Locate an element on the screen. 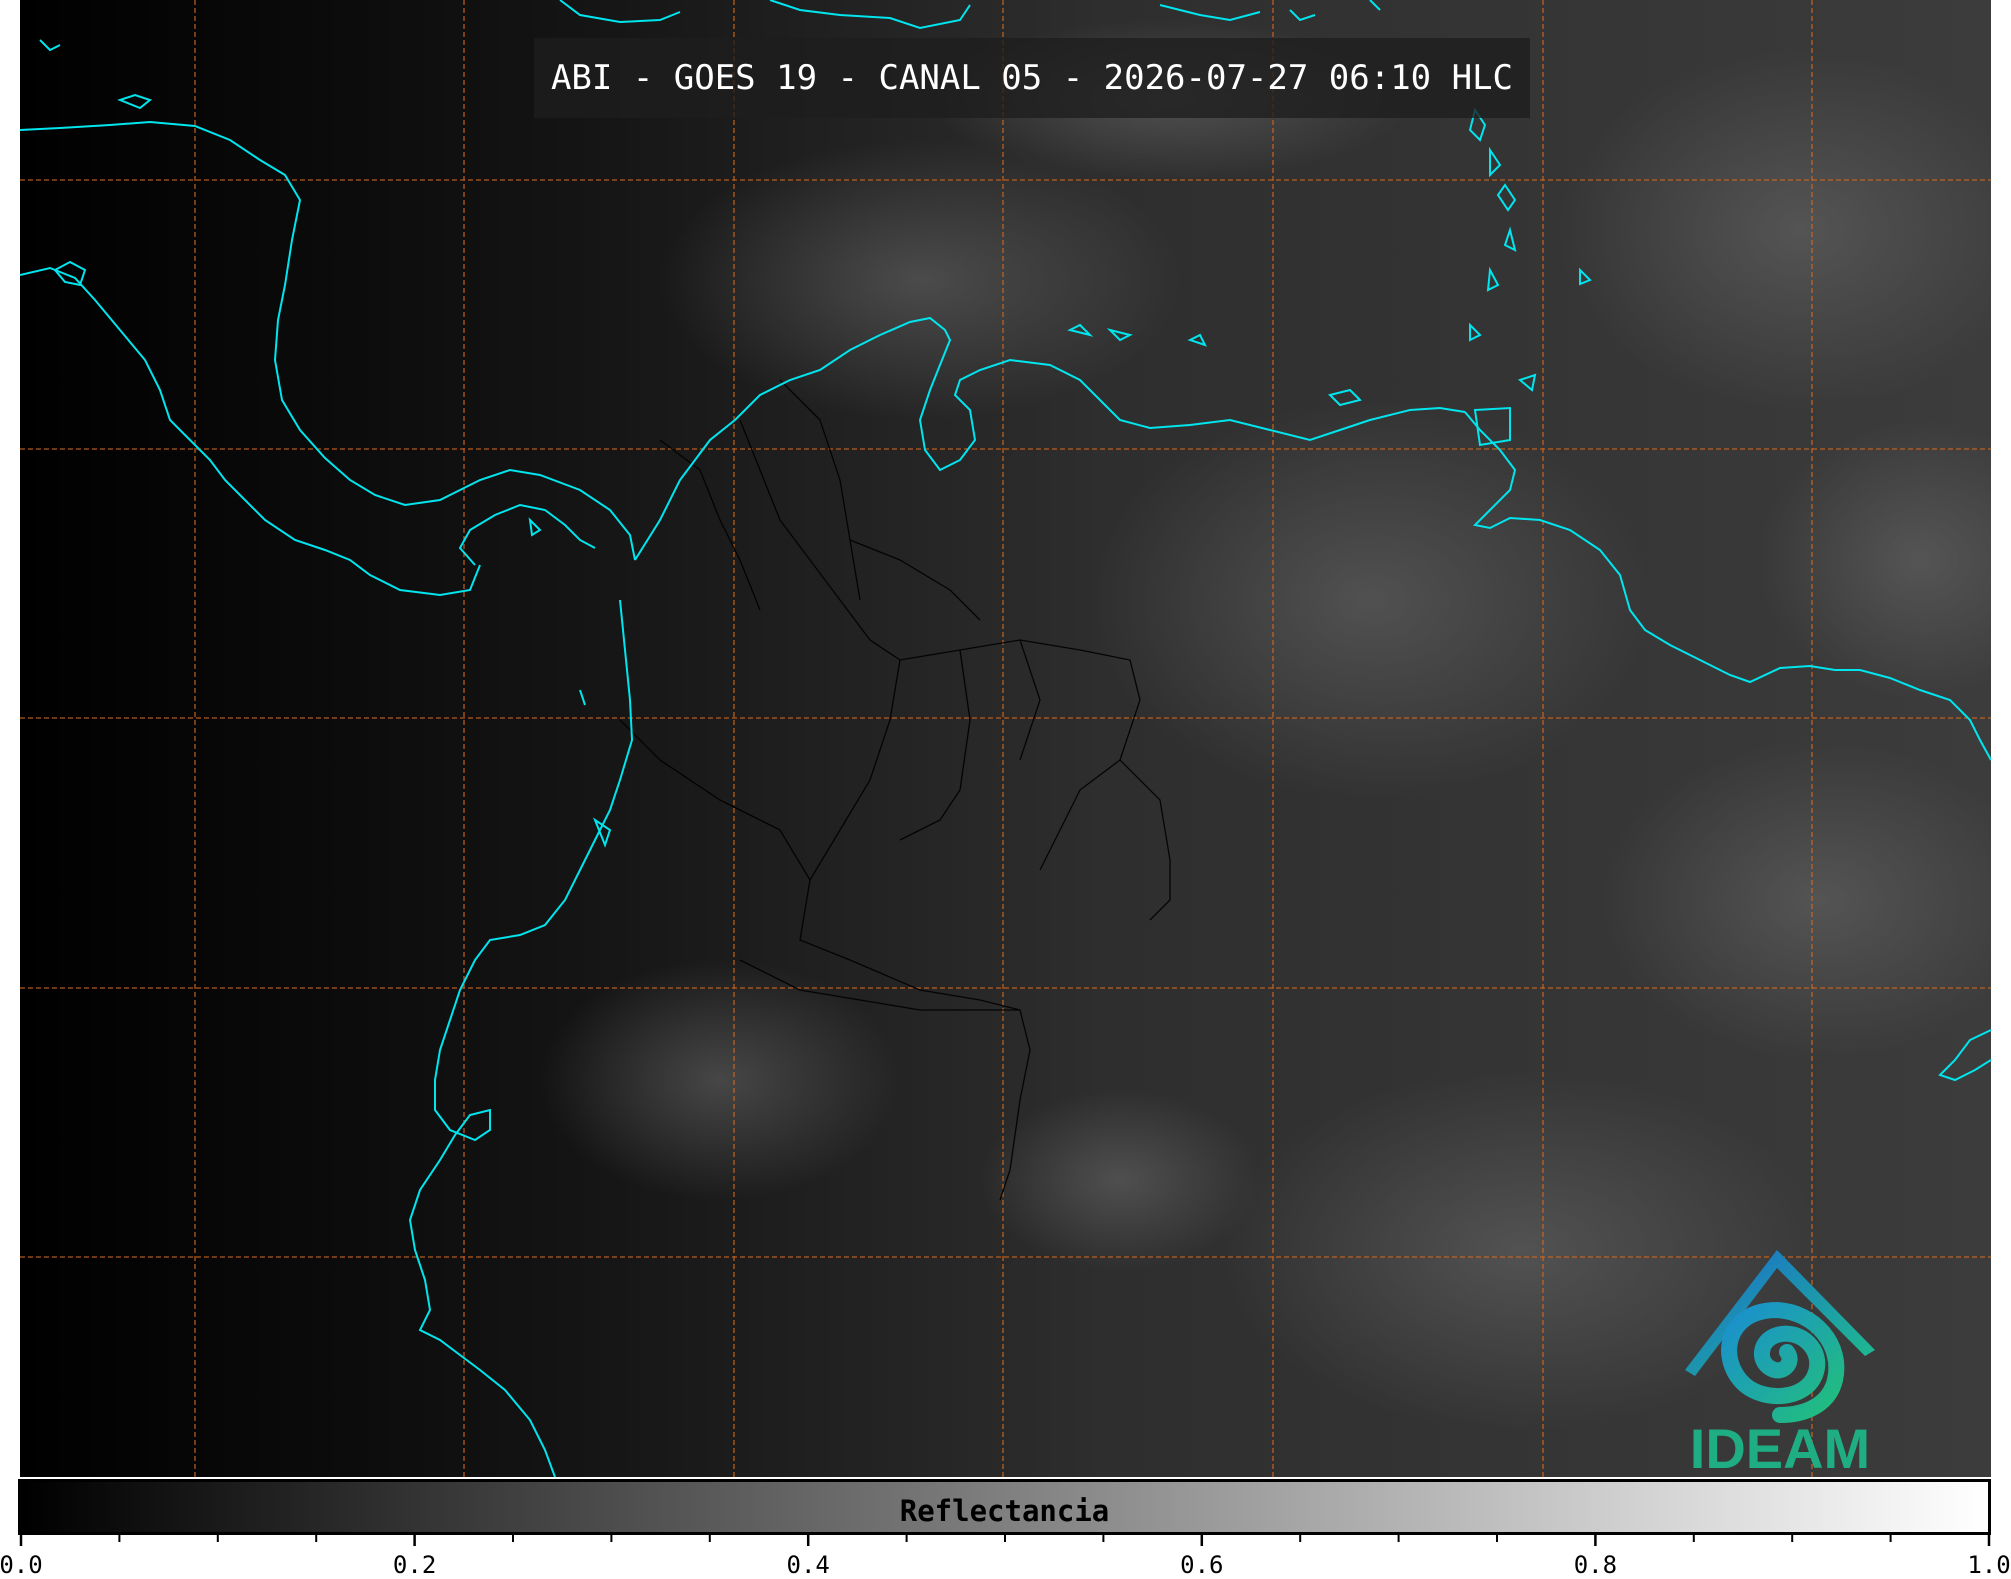 This screenshot has height=1579, width=2011. colorbar: Reflectancia is located at coordinates (1004, 1507).